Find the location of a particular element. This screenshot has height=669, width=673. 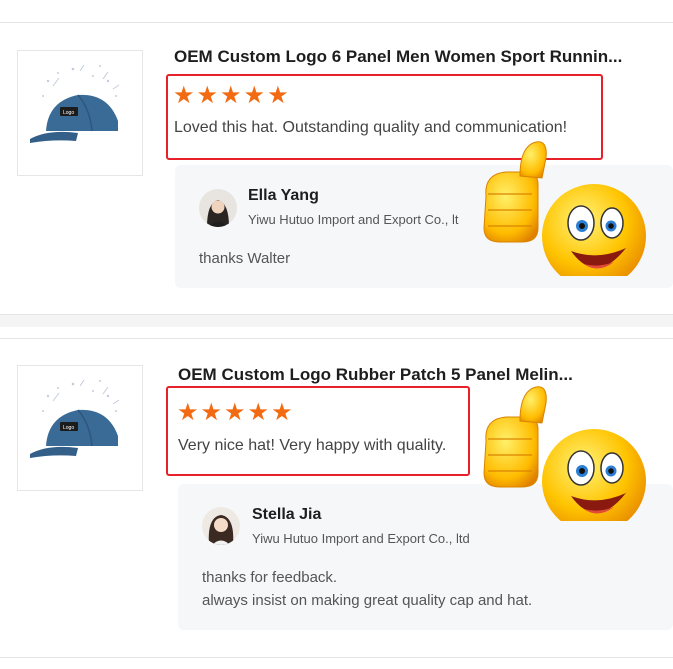

previous-review-cutoff is located at coordinates (336, 4).